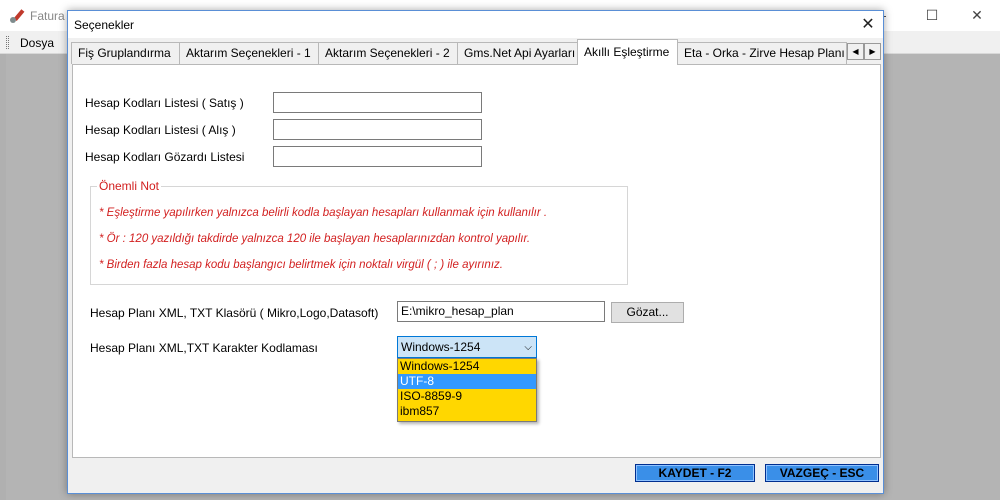 The image size is (1000, 500). Describe the element at coordinates (125, 53) in the screenshot. I see `tab-fis-gruplandirma: Fiş Gruplandırma` at that location.